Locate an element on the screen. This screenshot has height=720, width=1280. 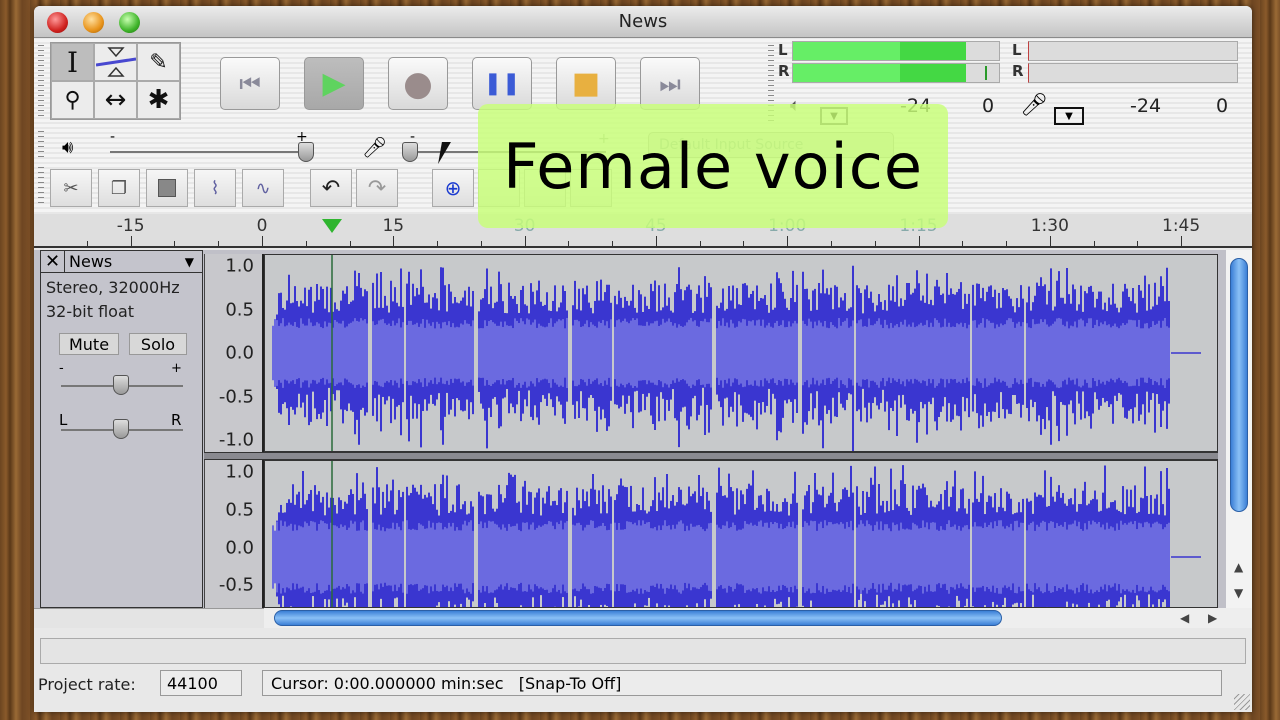
project-rate-field: 44100 is located at coordinates (201, 683).